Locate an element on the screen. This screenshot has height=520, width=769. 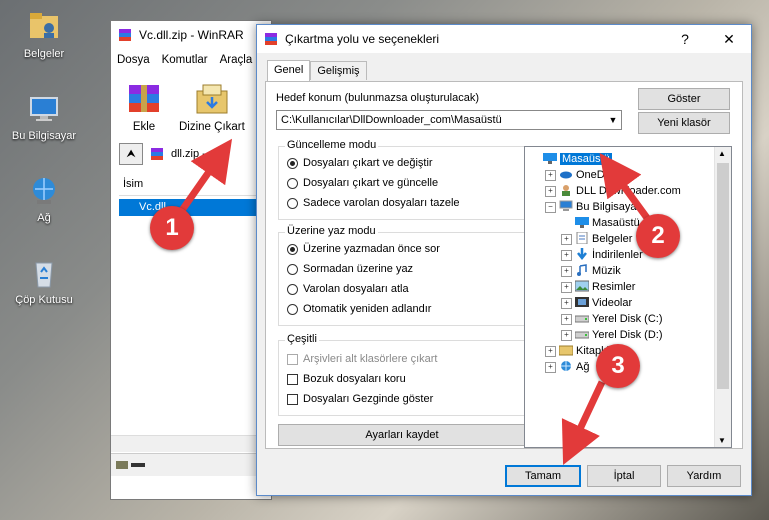
tree-item: + Belgeler is located at coordinates (596, 239).